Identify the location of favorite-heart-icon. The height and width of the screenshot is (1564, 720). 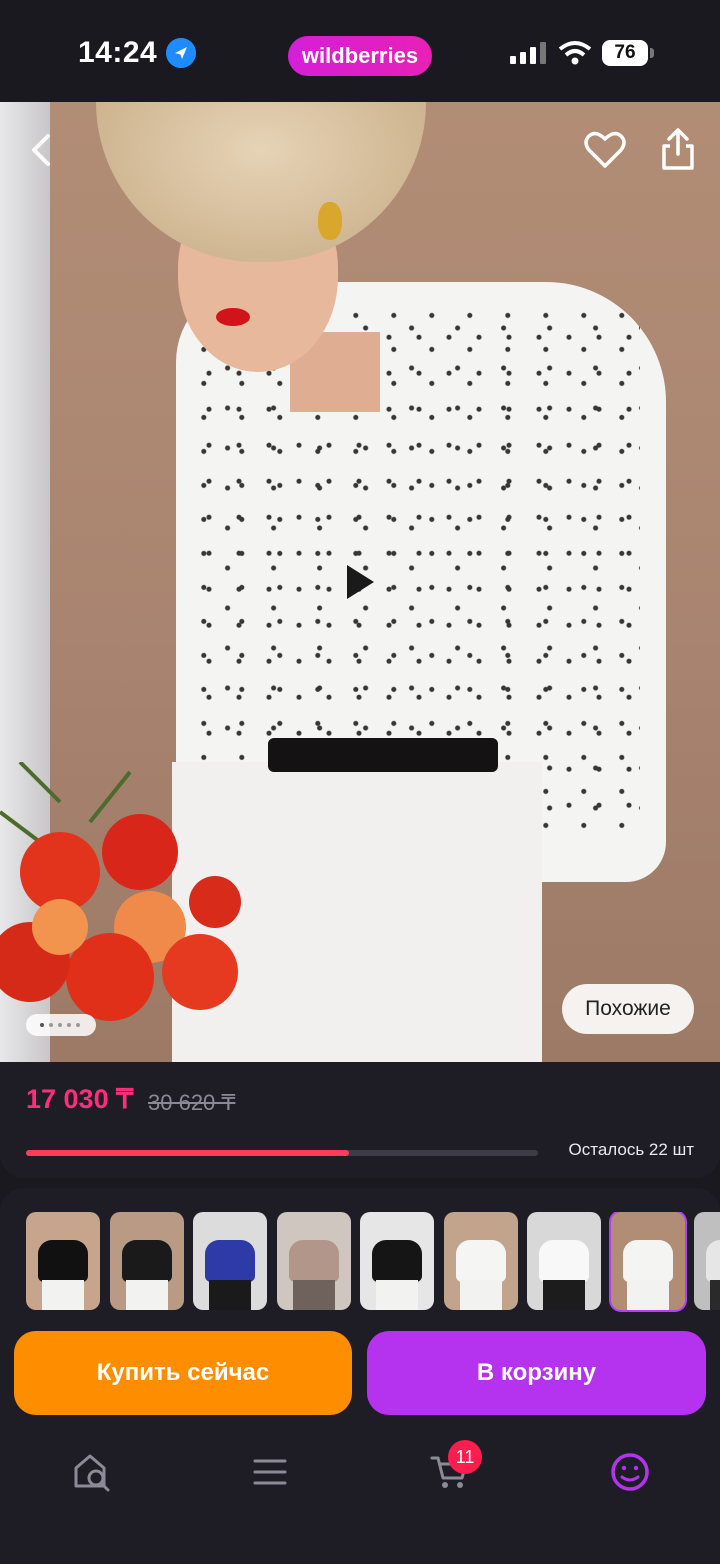
(605, 150).